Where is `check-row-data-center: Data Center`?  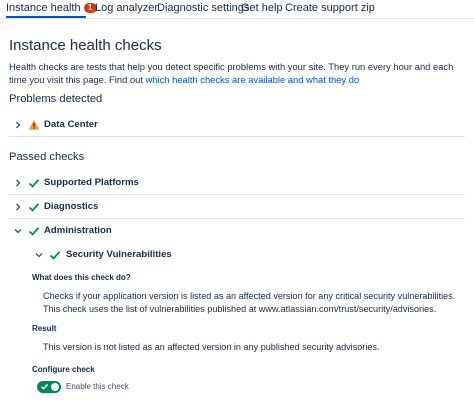 check-row-data-center: Data Center is located at coordinates (237, 125).